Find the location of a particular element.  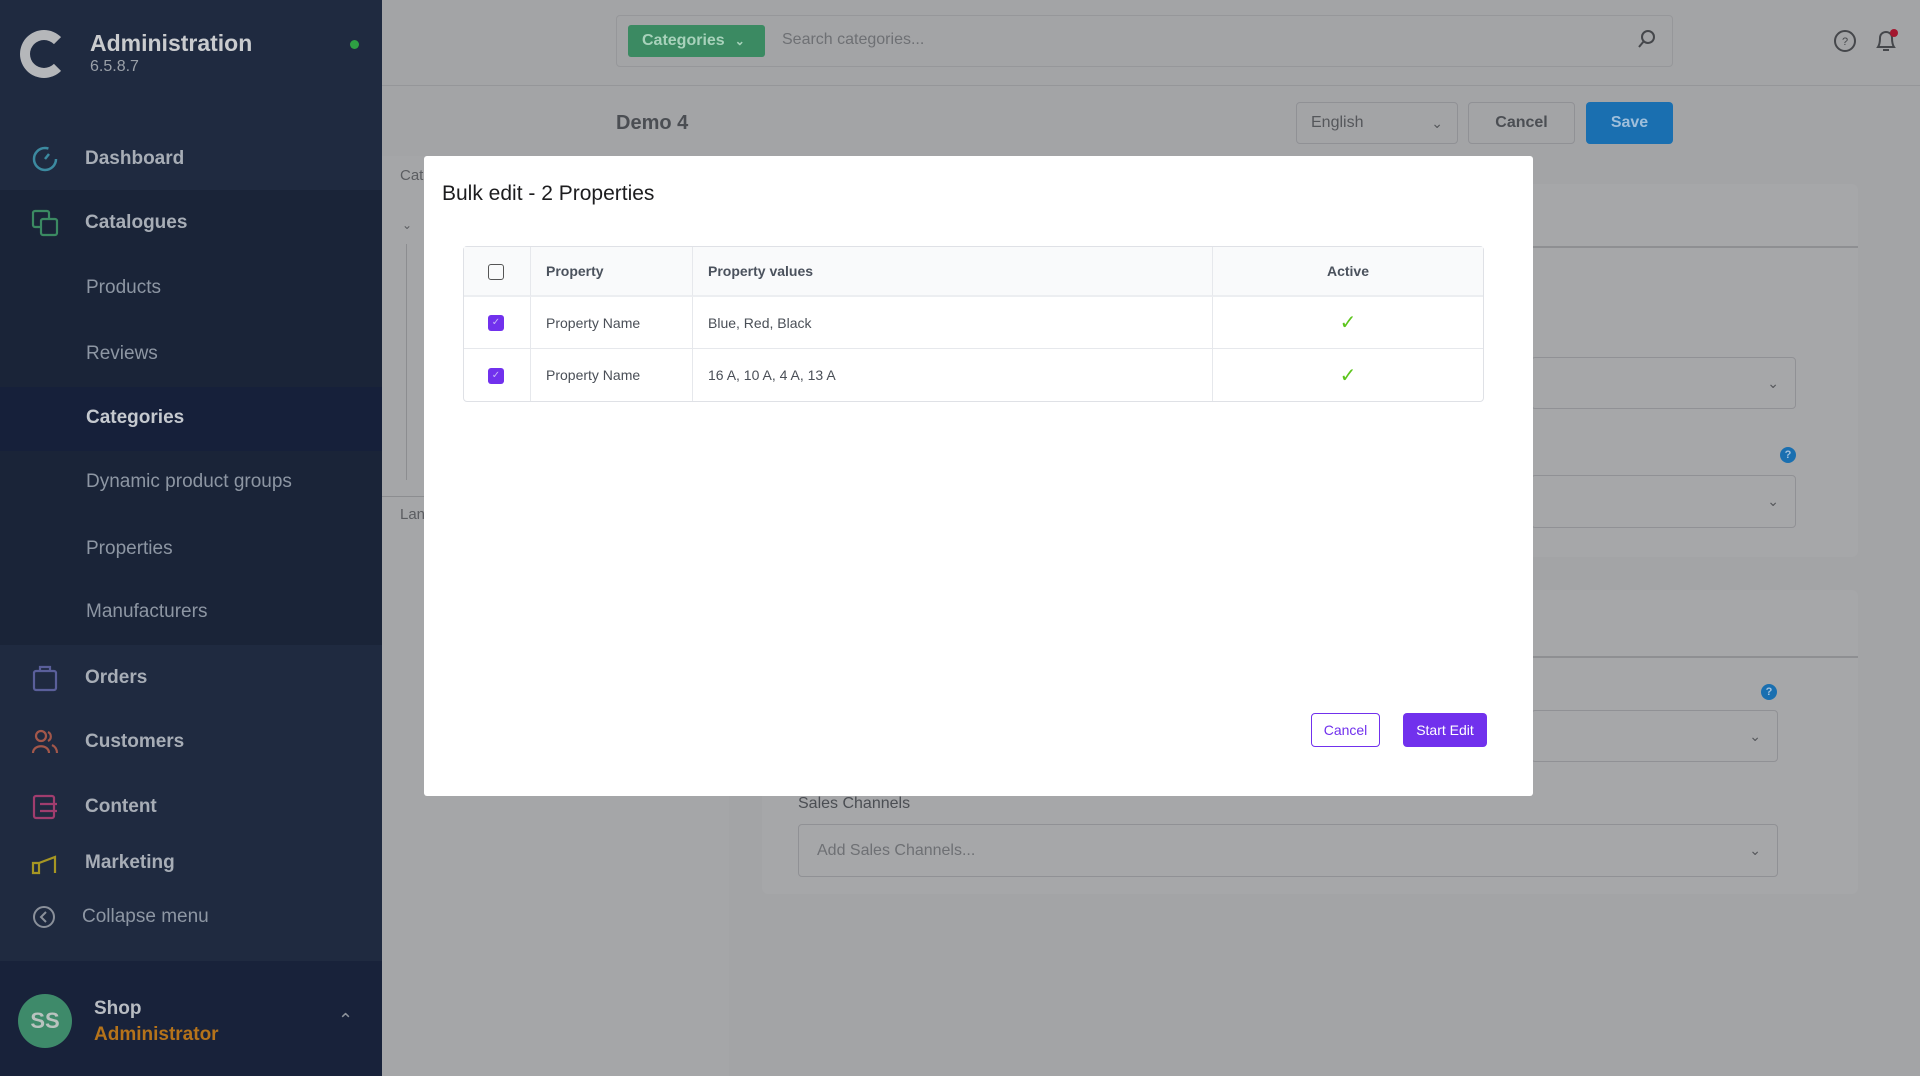

column-header-values: Property values is located at coordinates (953, 272).